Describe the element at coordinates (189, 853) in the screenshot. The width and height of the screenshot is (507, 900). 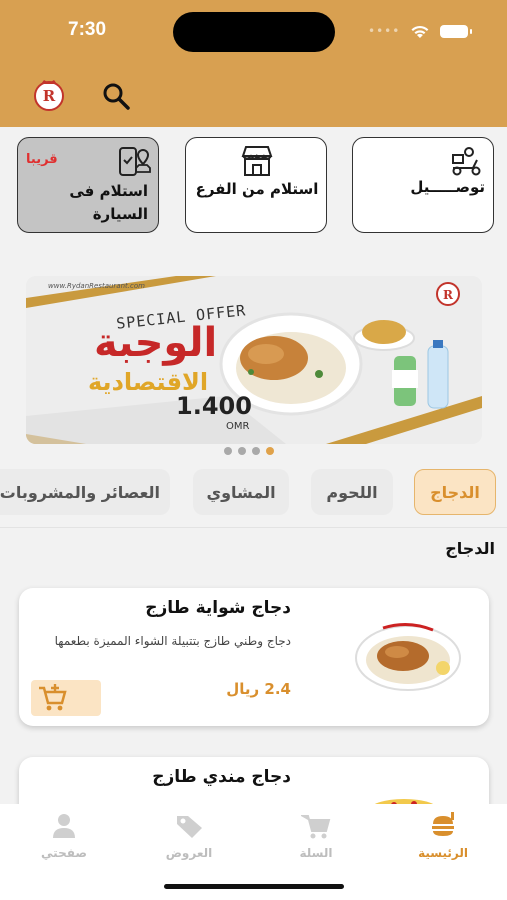
I see `nav-offers-label: العروض` at that location.